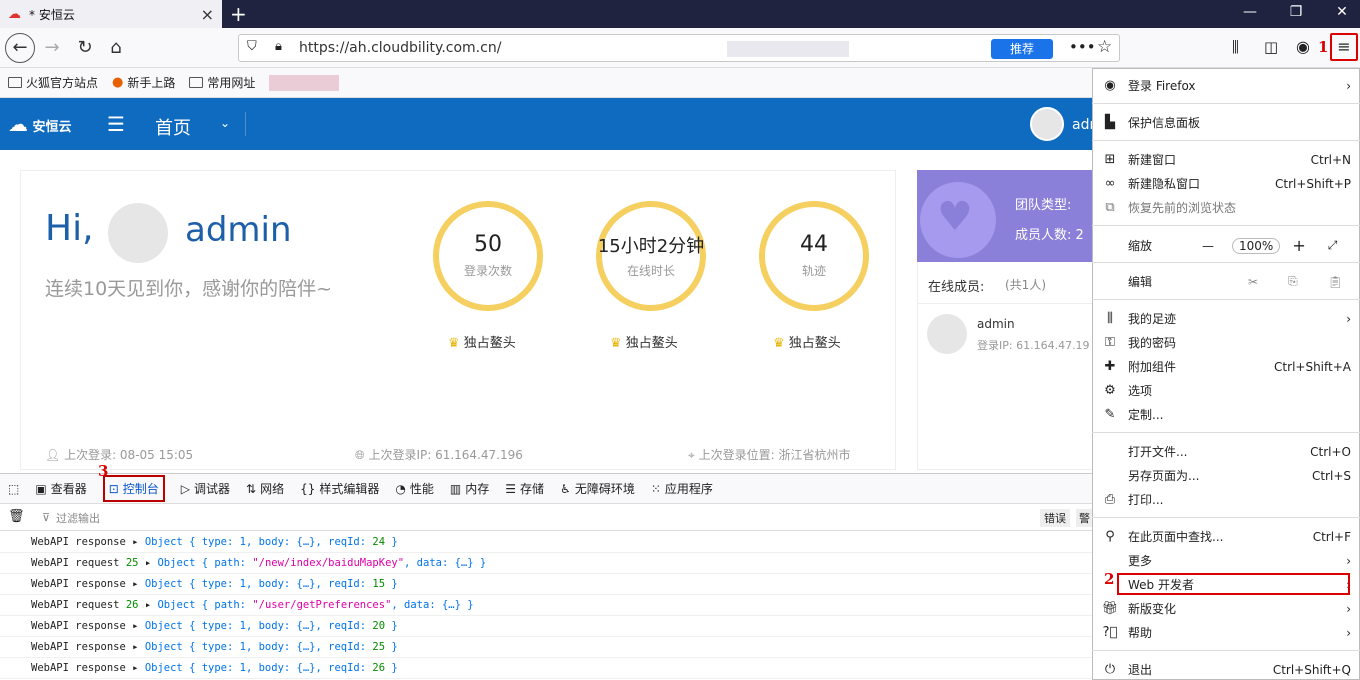 The height and width of the screenshot is (680, 1360). I want to click on menu-passwords: ⚿ 我的密码, so click(1226, 342).